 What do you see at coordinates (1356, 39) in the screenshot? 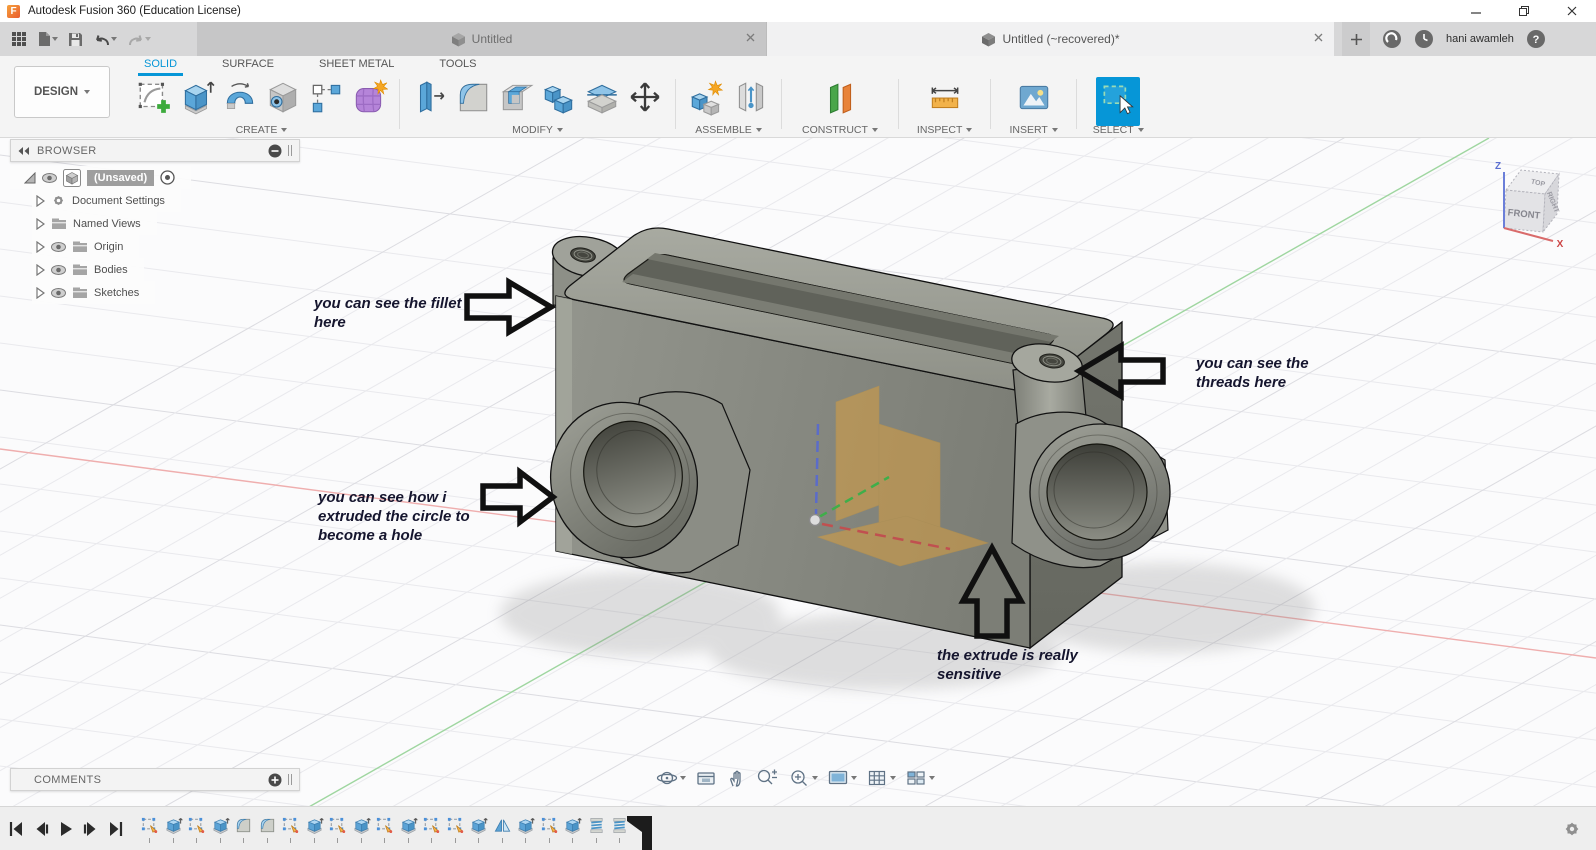
I see `new-tab-button` at bounding box center [1356, 39].